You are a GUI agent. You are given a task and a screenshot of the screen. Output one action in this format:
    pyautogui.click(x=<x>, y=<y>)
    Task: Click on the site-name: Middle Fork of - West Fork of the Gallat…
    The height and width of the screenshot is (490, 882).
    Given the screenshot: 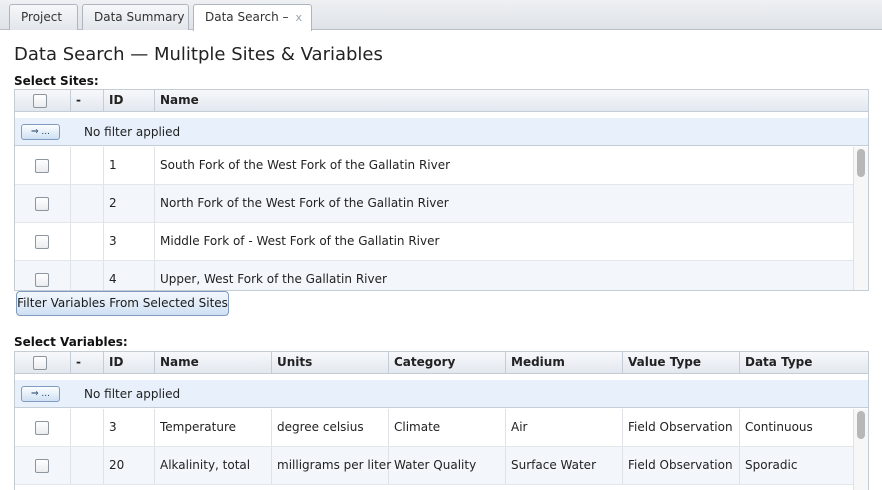 What is the action you would take?
    pyautogui.click(x=300, y=241)
    